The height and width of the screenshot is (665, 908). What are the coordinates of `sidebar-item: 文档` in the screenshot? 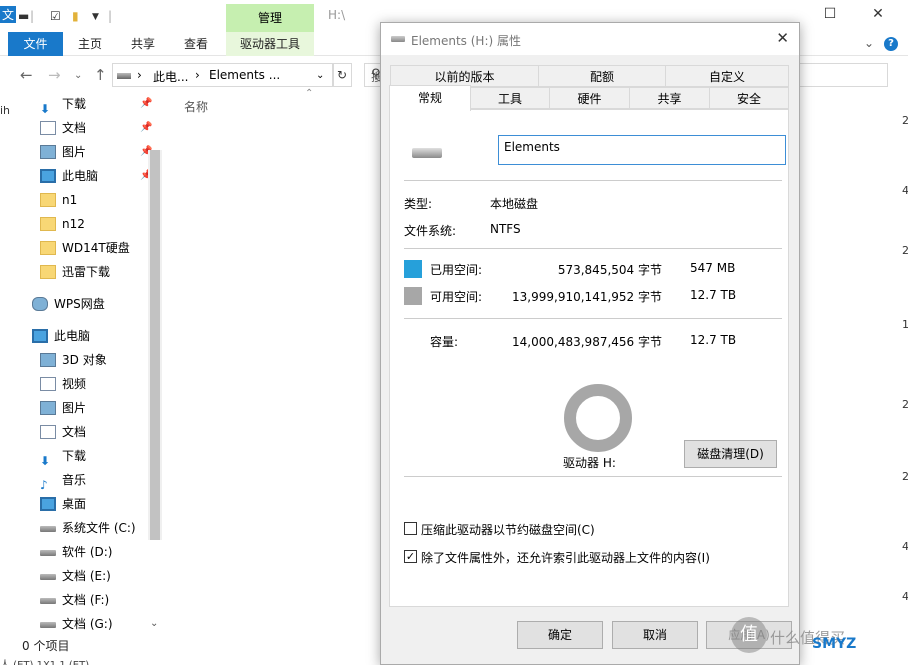 It's located at (63, 432).